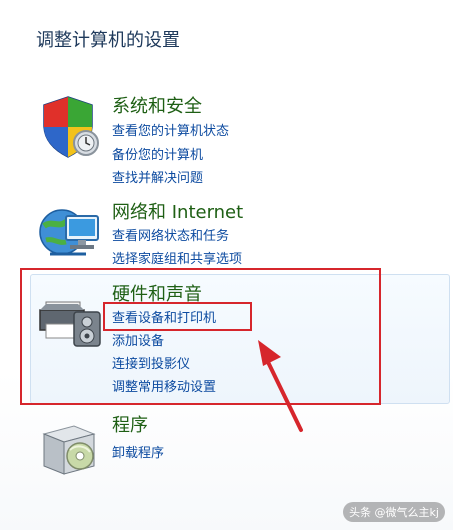 This screenshot has width=453, height=530. I want to click on annotation-arrow, so click(280, 386).